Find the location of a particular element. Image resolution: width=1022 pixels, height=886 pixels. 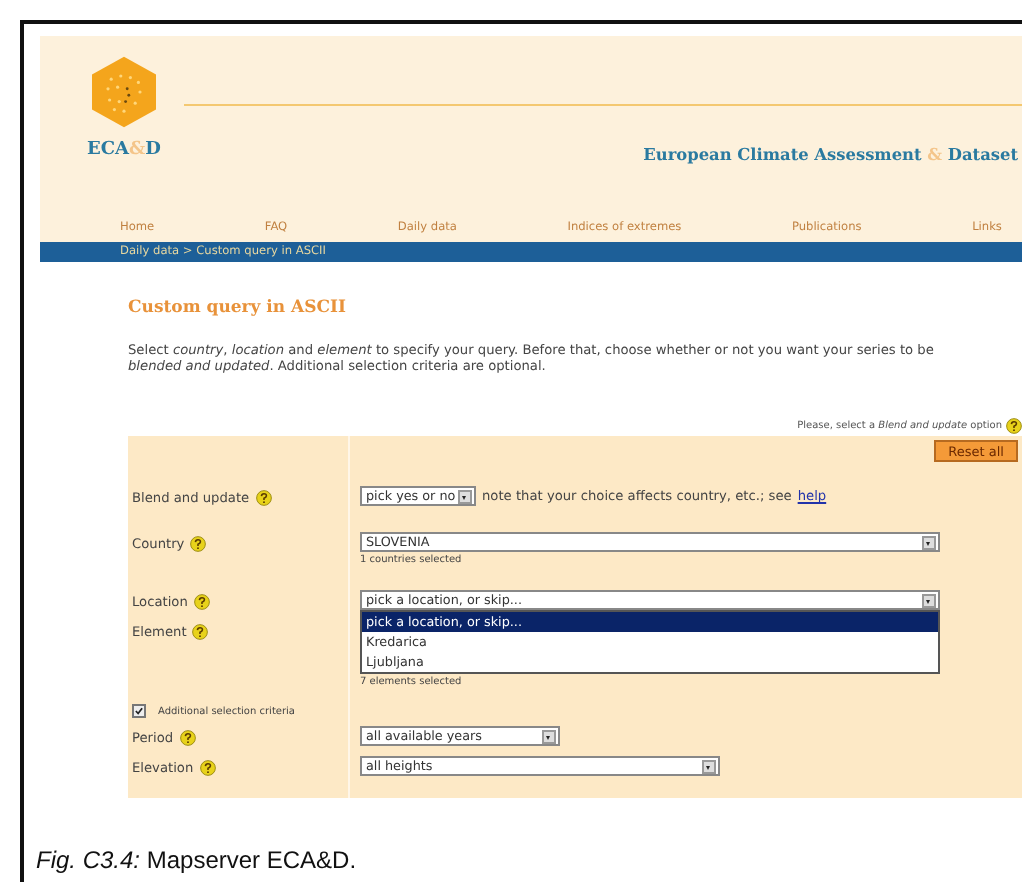

logo-text: ECA&D is located at coordinates (124, 150).